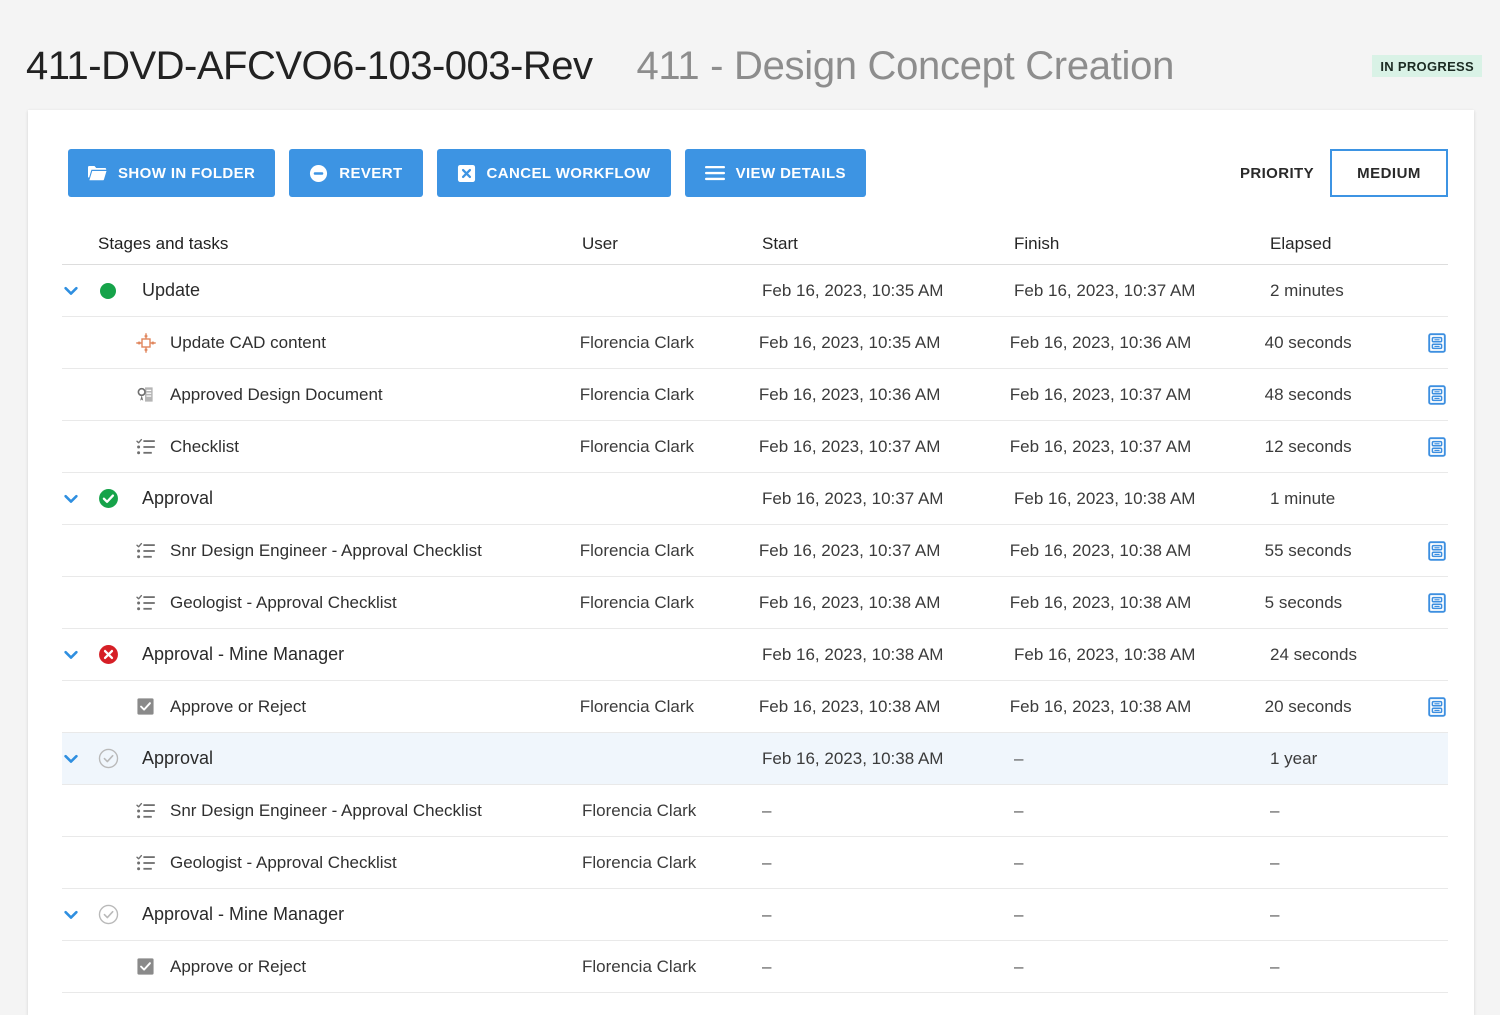 Image resolution: width=1500 pixels, height=1015 pixels. I want to click on status-badge: IN PROGRESS, so click(1427, 66).